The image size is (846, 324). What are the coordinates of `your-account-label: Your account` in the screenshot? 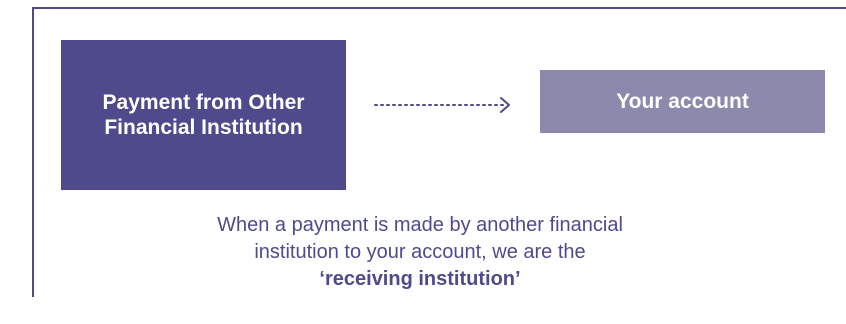 It's located at (682, 101).